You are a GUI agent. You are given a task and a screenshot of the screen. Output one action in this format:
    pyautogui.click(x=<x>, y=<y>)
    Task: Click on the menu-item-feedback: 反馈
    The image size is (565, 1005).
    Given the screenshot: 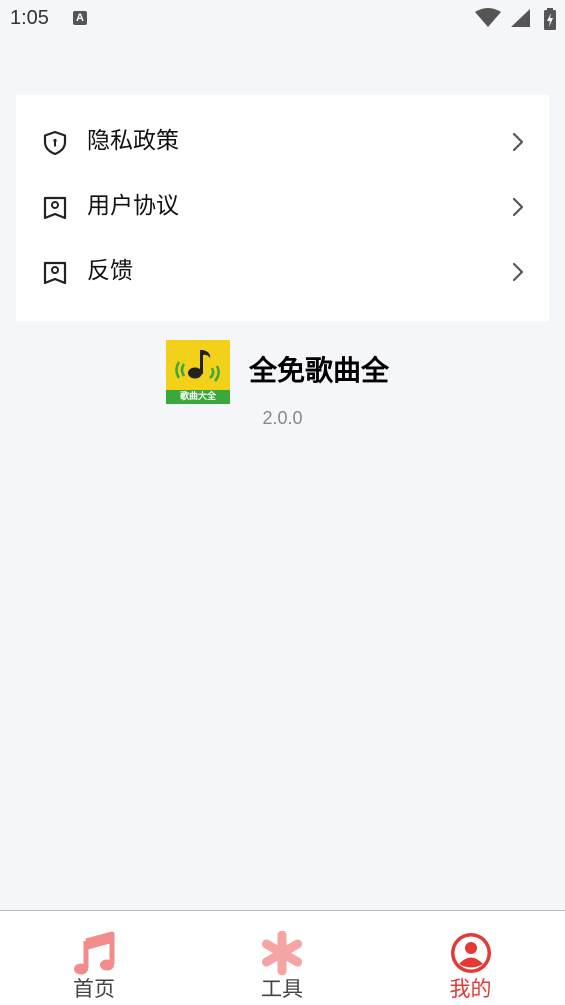 What is the action you would take?
    pyautogui.click(x=282, y=272)
    